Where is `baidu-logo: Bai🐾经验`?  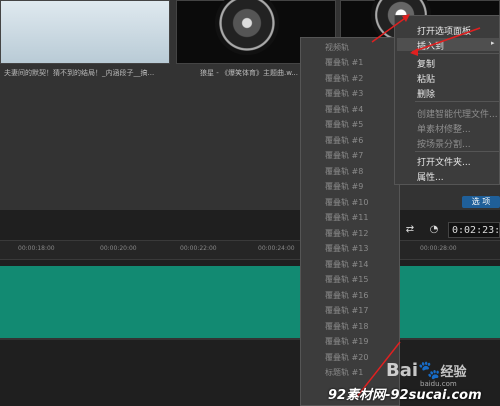 baidu-logo: Bai🐾经验 is located at coordinates (426, 370).